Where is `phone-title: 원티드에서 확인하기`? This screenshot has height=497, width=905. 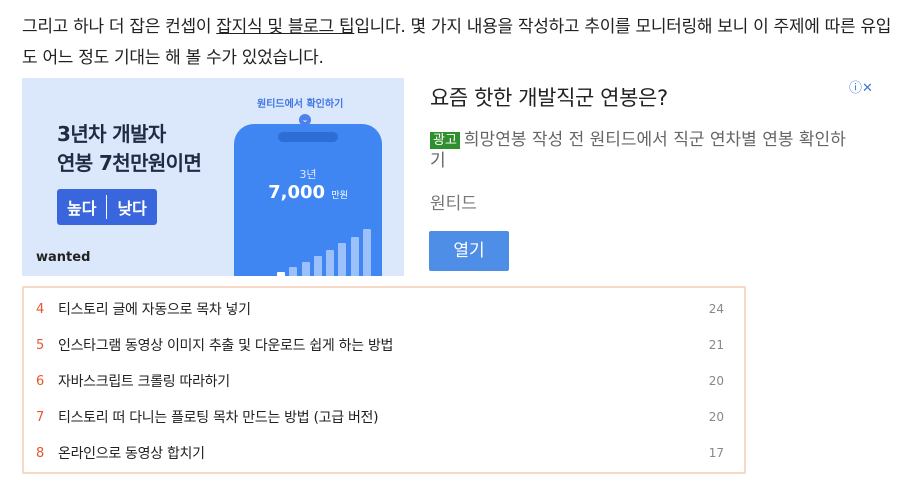 phone-title: 원티드에서 확인하기 is located at coordinates (300, 104).